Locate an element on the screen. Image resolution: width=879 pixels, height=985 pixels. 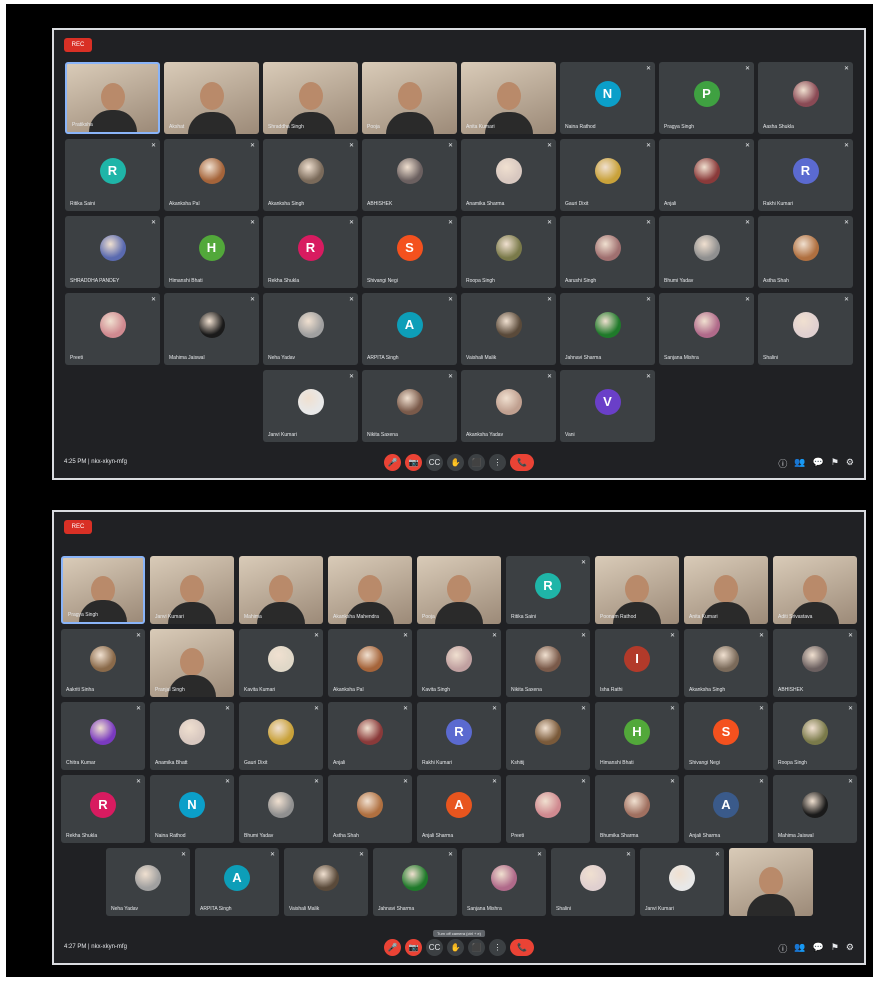
participant-tile: Pragya Singh is located at coordinates (103, 590).